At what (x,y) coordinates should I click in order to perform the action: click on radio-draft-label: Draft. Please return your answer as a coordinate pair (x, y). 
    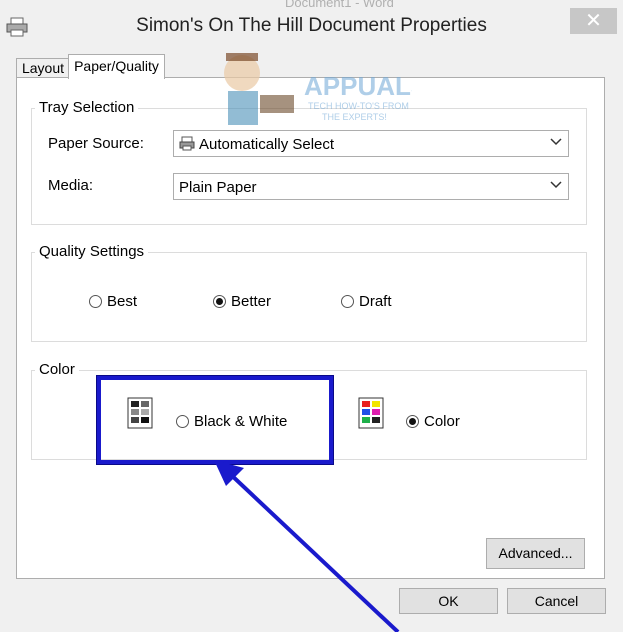
    Looking at the image, I should click on (375, 301).